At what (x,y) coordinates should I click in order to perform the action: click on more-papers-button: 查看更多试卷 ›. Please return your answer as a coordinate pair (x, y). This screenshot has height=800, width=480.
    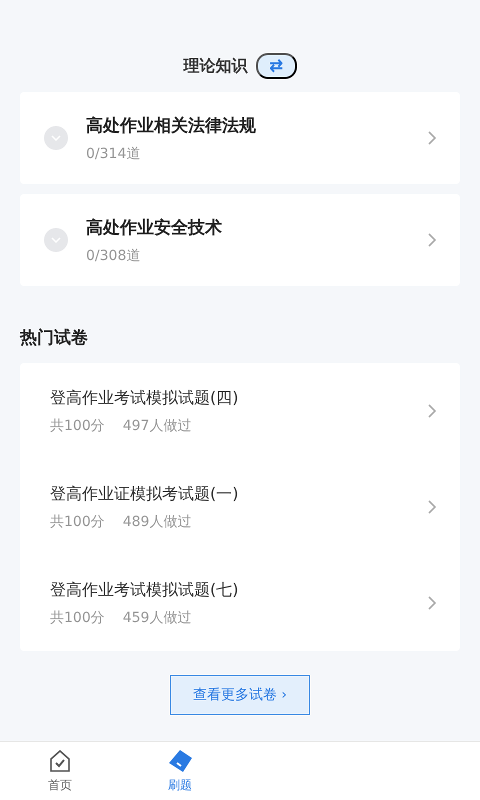
    Looking at the image, I should click on (240, 695).